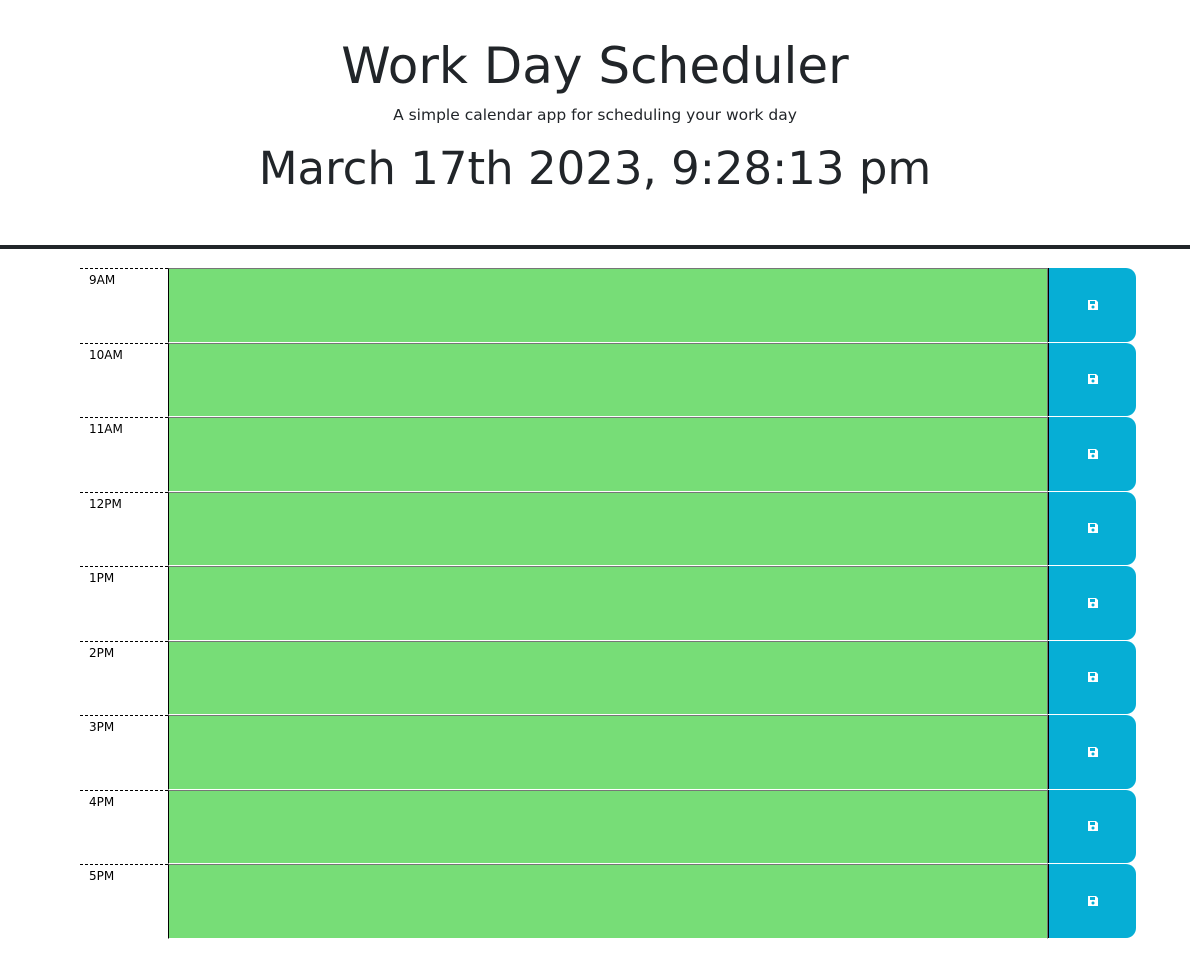 This screenshot has width=1190, height=962. What do you see at coordinates (124, 454) in the screenshot?
I see `hour-label: 11AM` at bounding box center [124, 454].